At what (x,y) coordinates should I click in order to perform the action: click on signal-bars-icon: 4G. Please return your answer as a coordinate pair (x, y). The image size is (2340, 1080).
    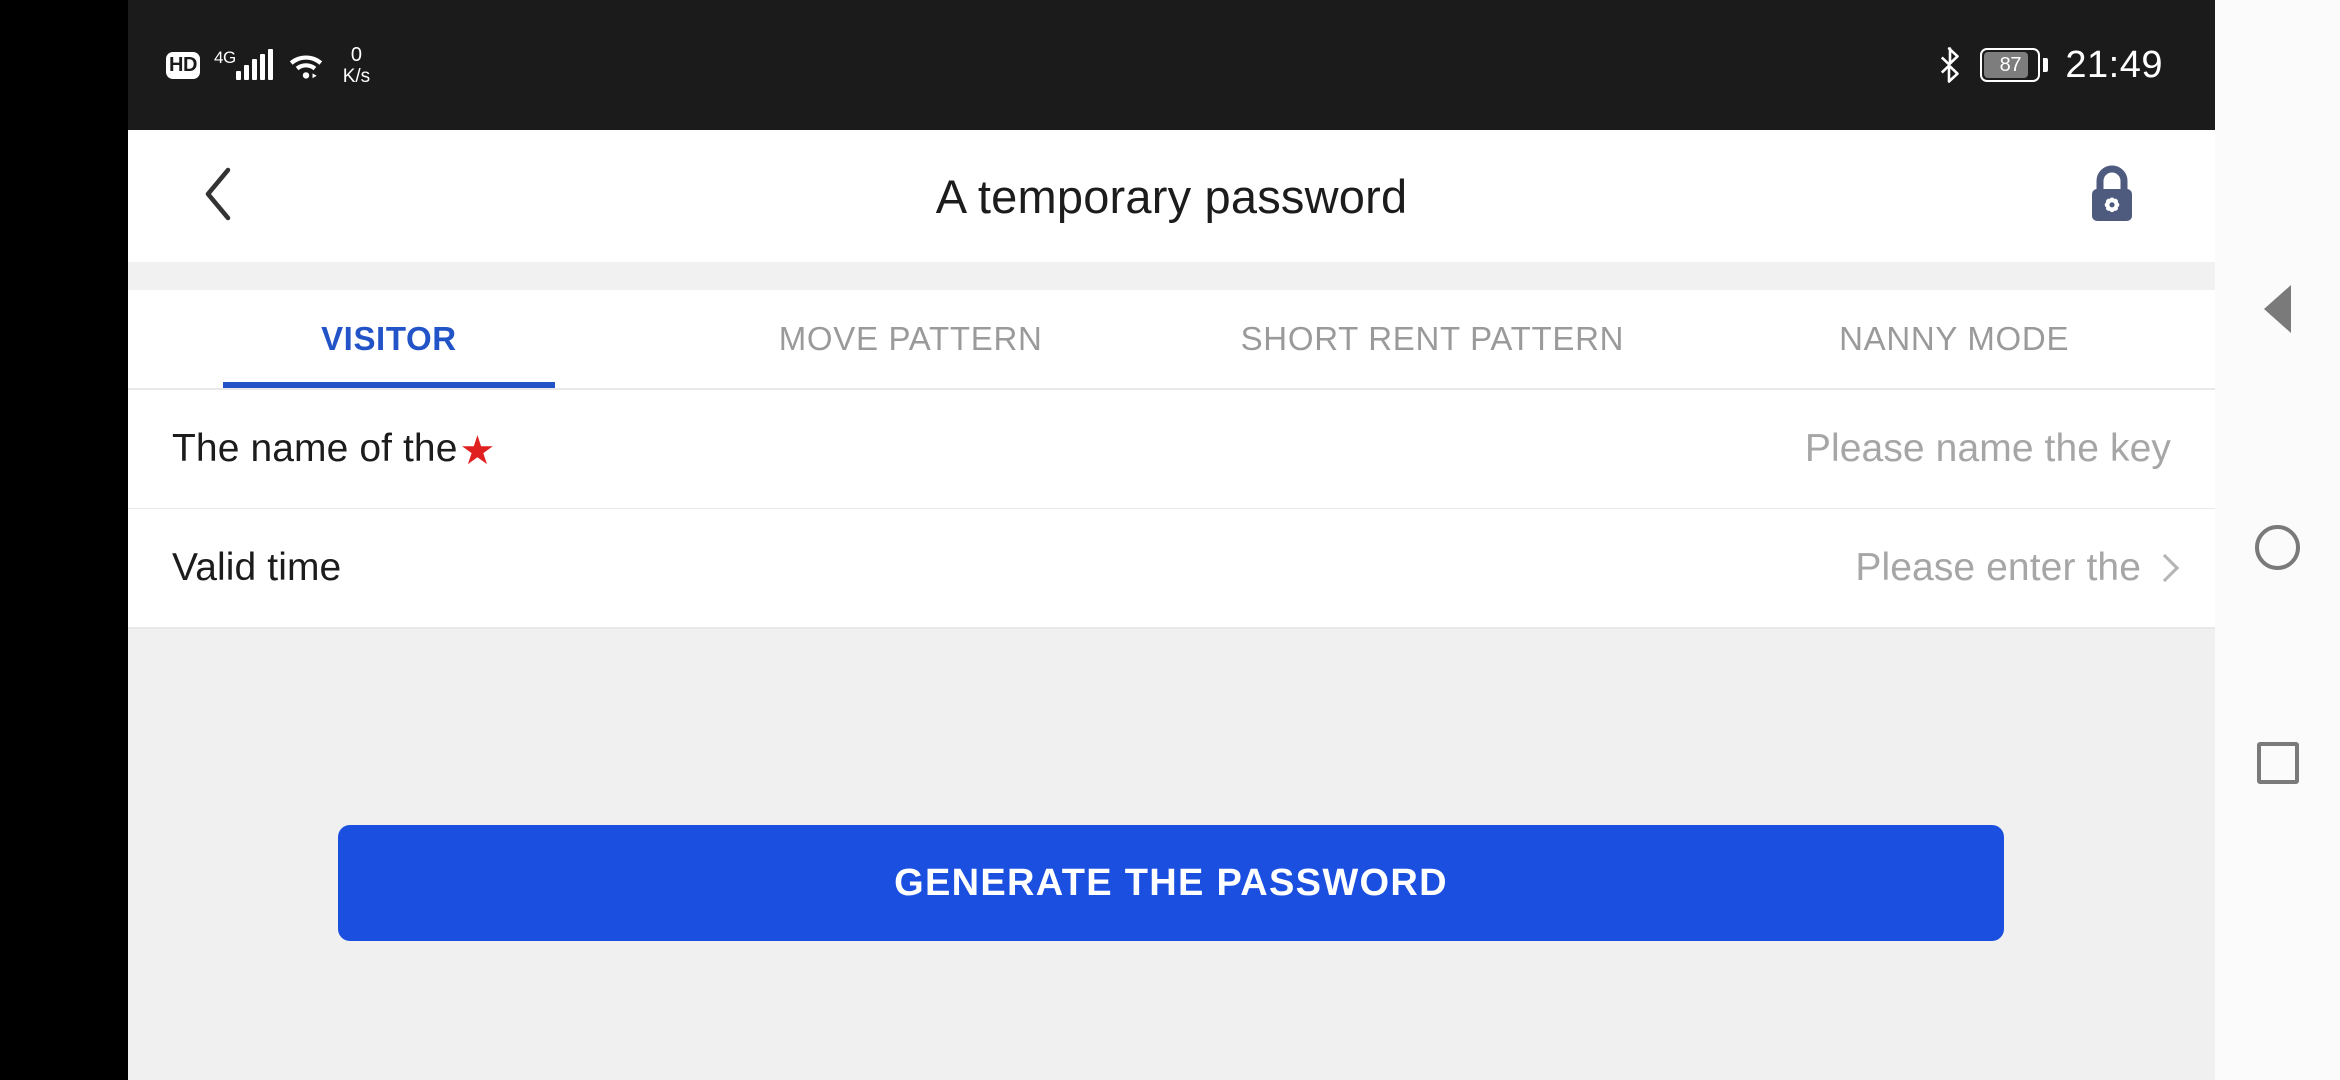
    Looking at the image, I should click on (243, 64).